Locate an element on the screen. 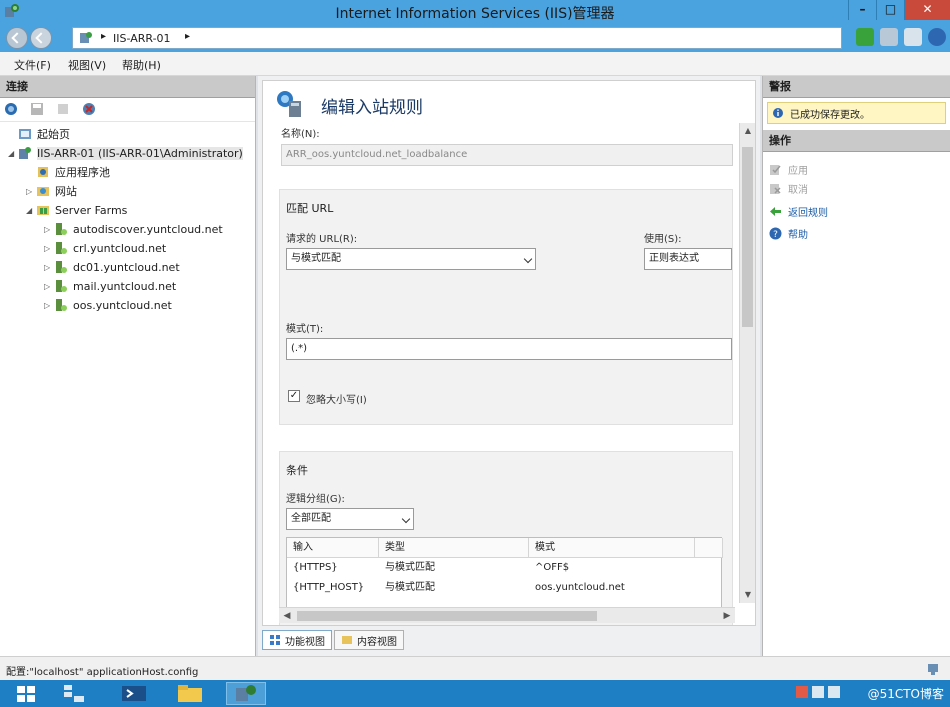 This screenshot has width=950, height=707. using-select: 正则表达式 is located at coordinates (688, 259).